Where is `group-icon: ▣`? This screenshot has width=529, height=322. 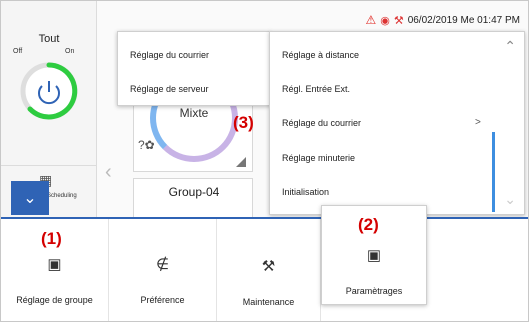
group-icon: ▣ is located at coordinates (54, 264).